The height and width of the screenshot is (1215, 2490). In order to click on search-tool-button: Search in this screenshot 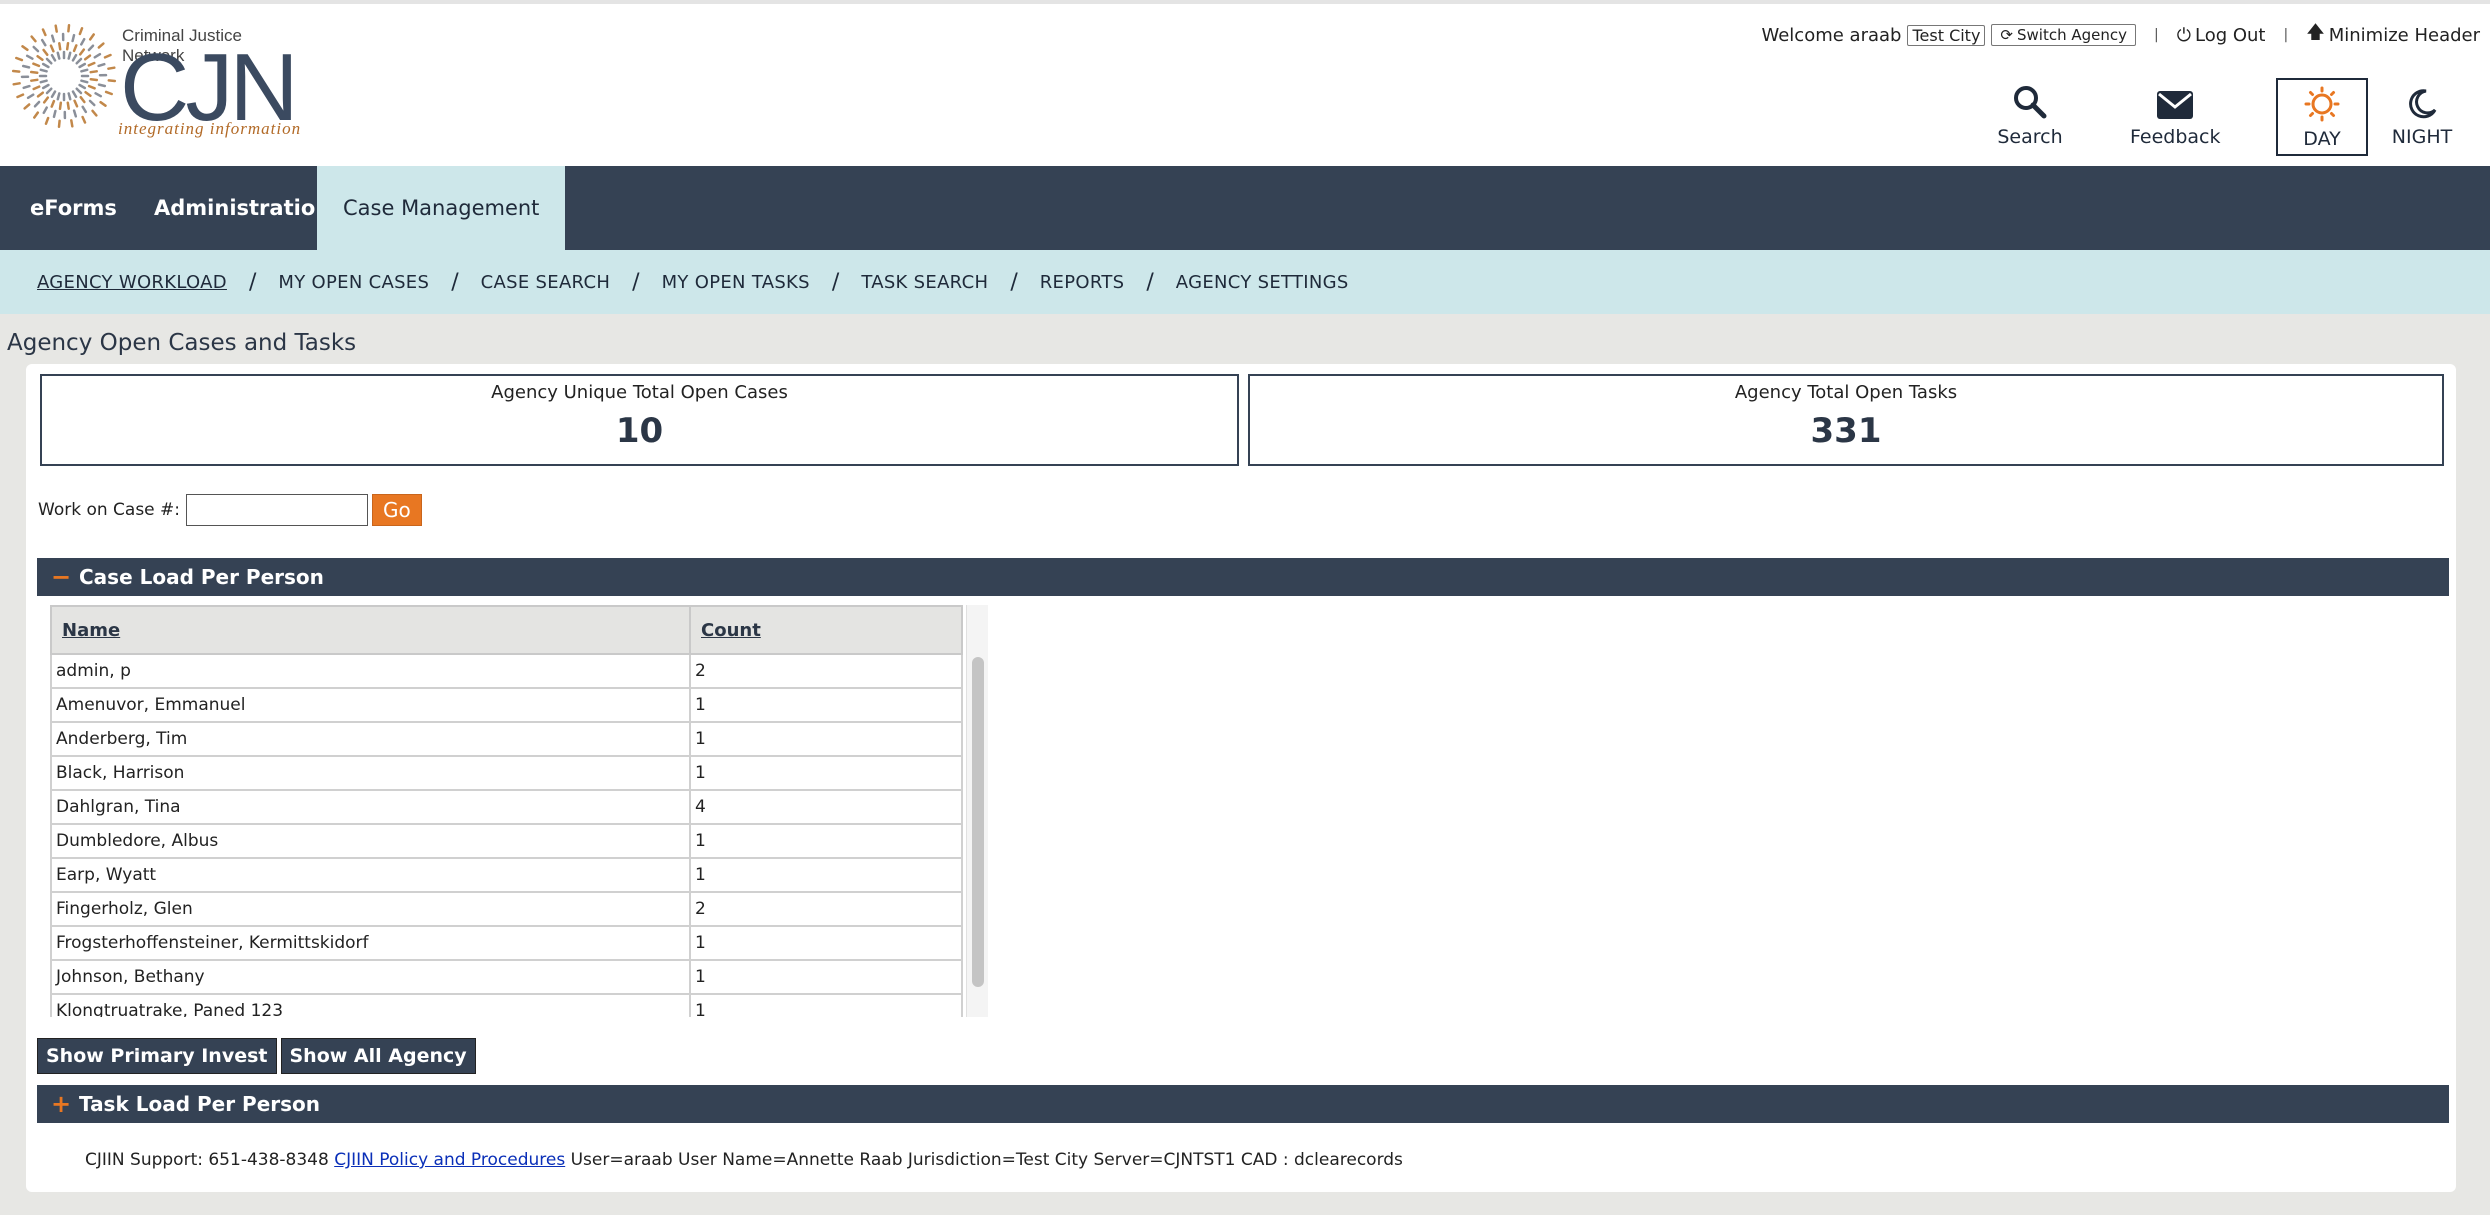, I will do `click(2030, 116)`.